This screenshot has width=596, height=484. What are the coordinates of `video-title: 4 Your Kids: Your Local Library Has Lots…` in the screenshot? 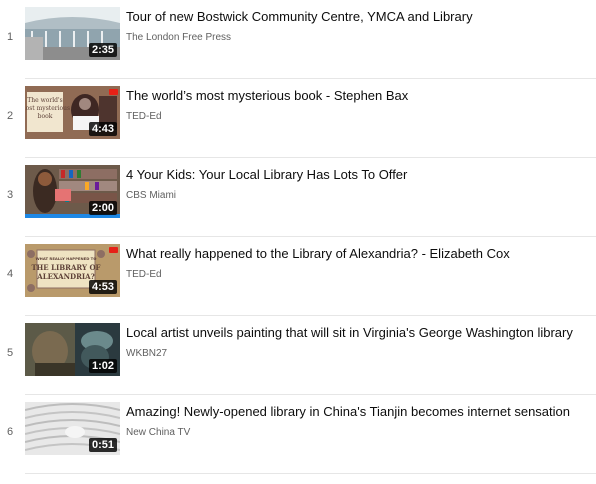 It's located at (359, 175).